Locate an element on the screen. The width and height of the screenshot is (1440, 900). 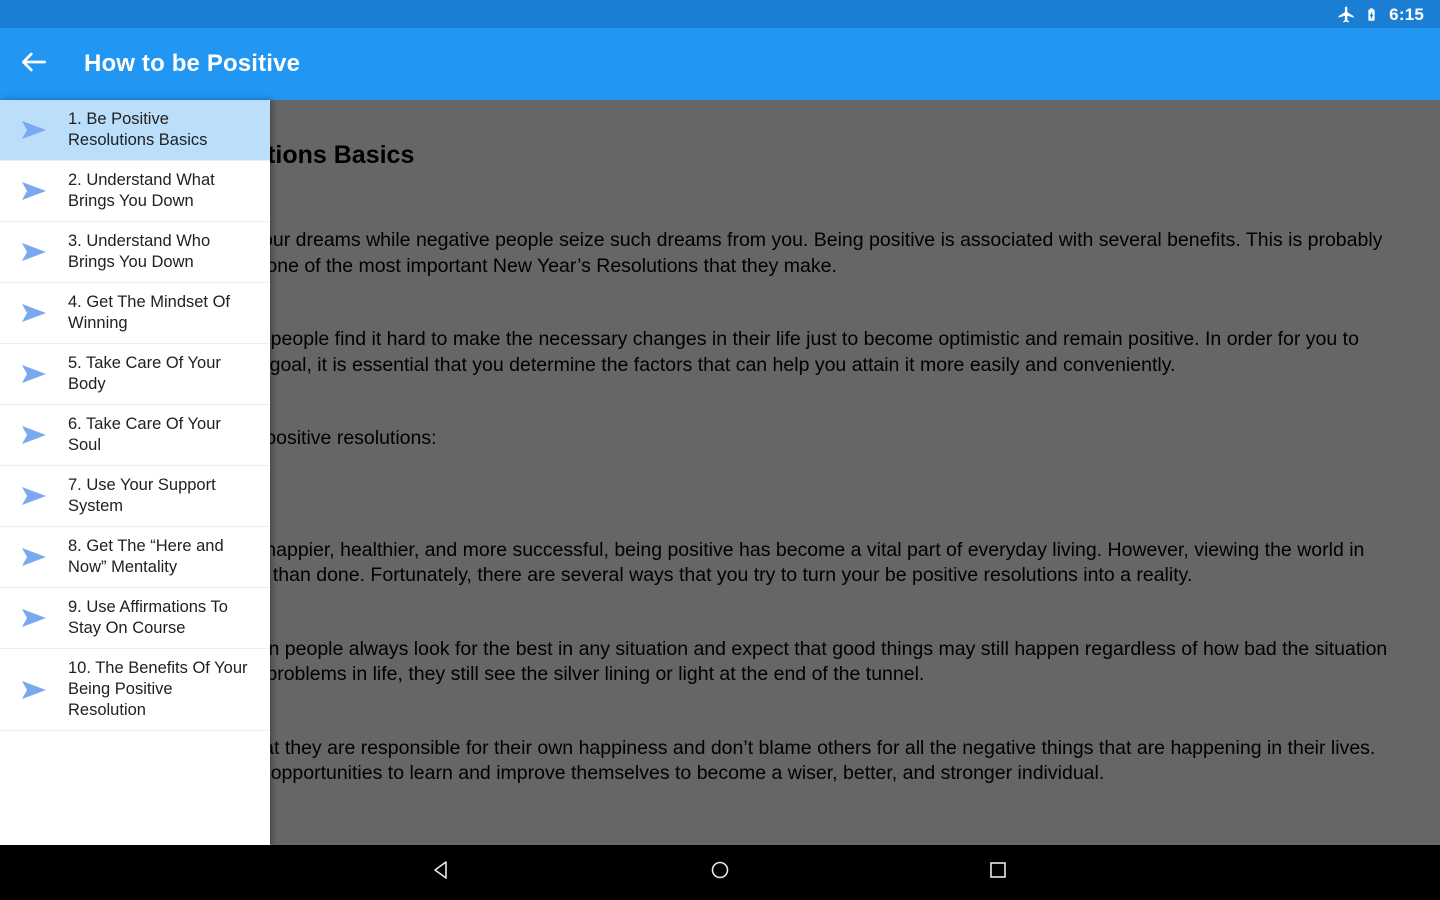
system-back-button is located at coordinates (442, 872).